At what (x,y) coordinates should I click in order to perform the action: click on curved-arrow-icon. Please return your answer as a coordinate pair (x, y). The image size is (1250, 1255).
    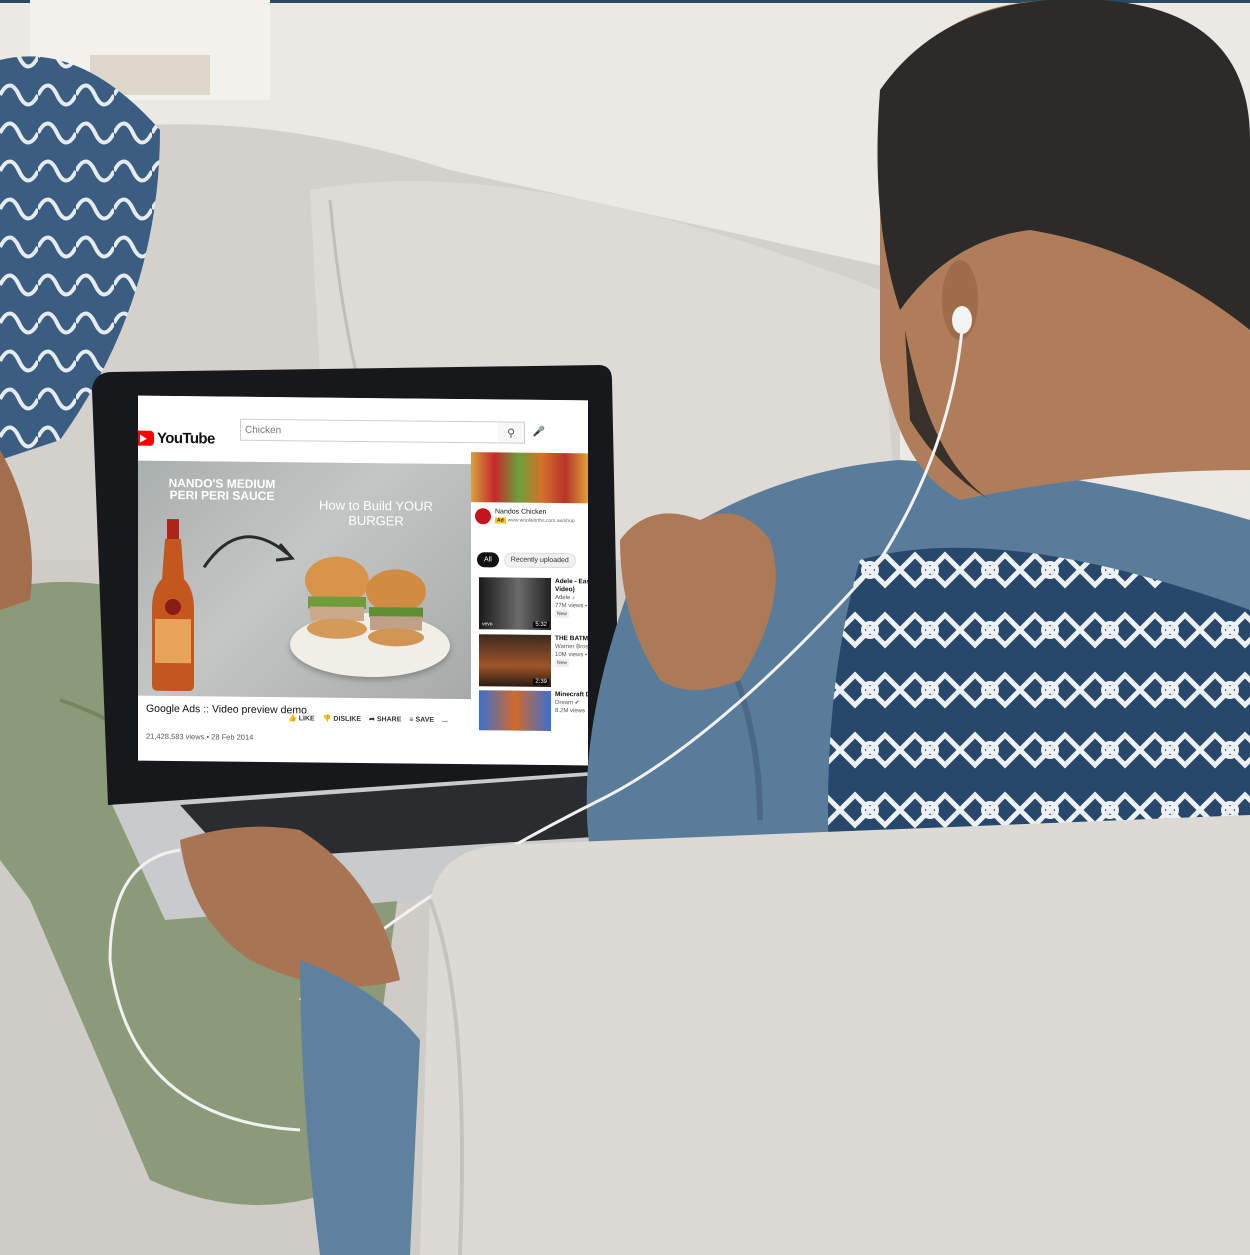
    Looking at the image, I should click on (248, 552).